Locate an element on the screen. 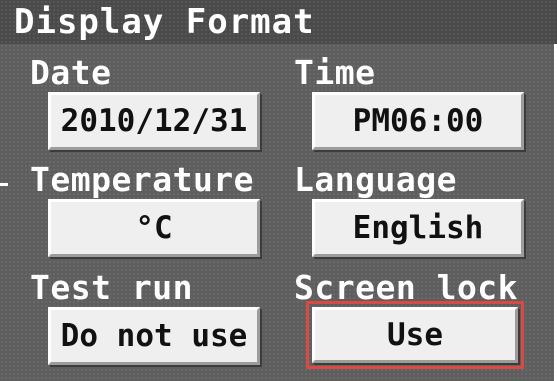 Image resolution: width=557 pixels, height=381 pixels. test-run-value: Do not use is located at coordinates (154, 336).